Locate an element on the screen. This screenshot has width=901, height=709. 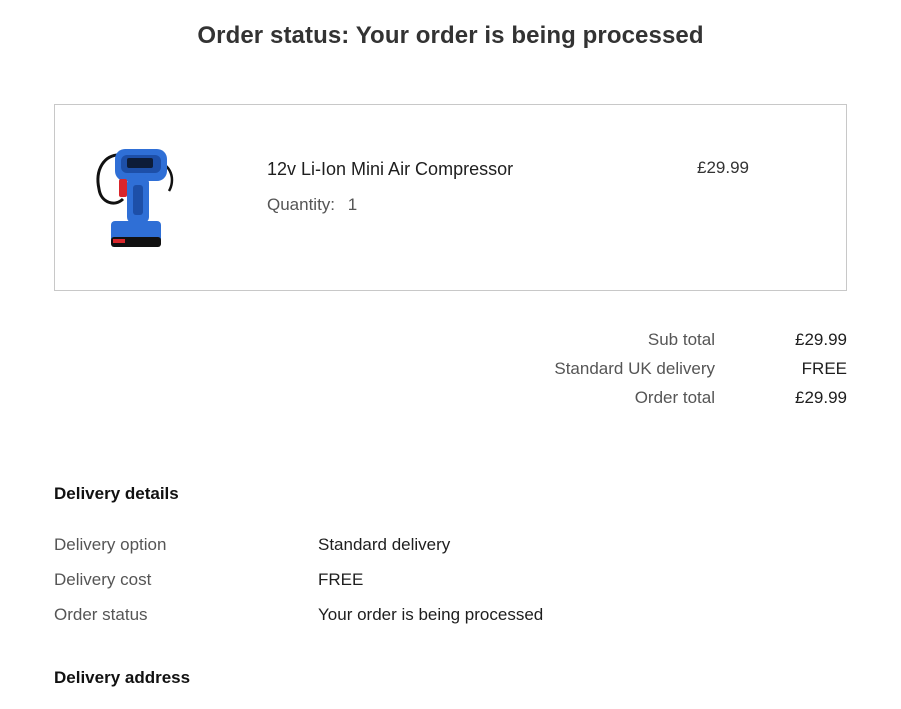
detail-label: Delivery option is located at coordinates (110, 544).